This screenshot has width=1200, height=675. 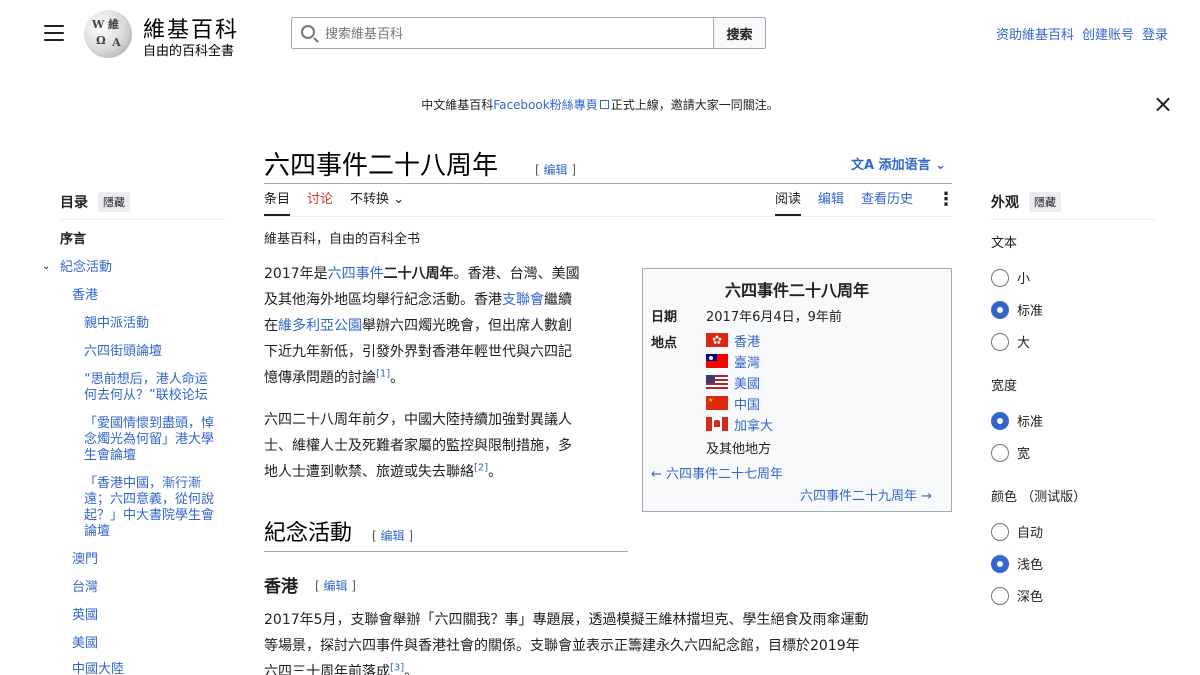 What do you see at coordinates (85, 588) in the screenshot?
I see `toc-item-taiwan: 台灣` at bounding box center [85, 588].